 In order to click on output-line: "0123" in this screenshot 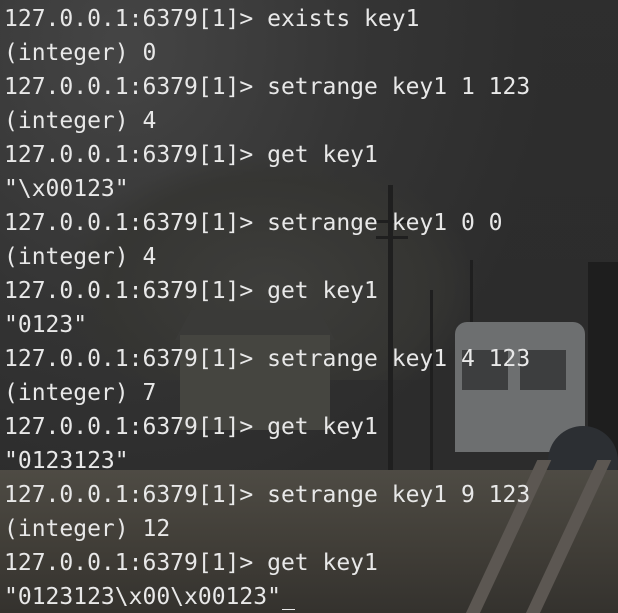, I will do `click(46, 325)`.